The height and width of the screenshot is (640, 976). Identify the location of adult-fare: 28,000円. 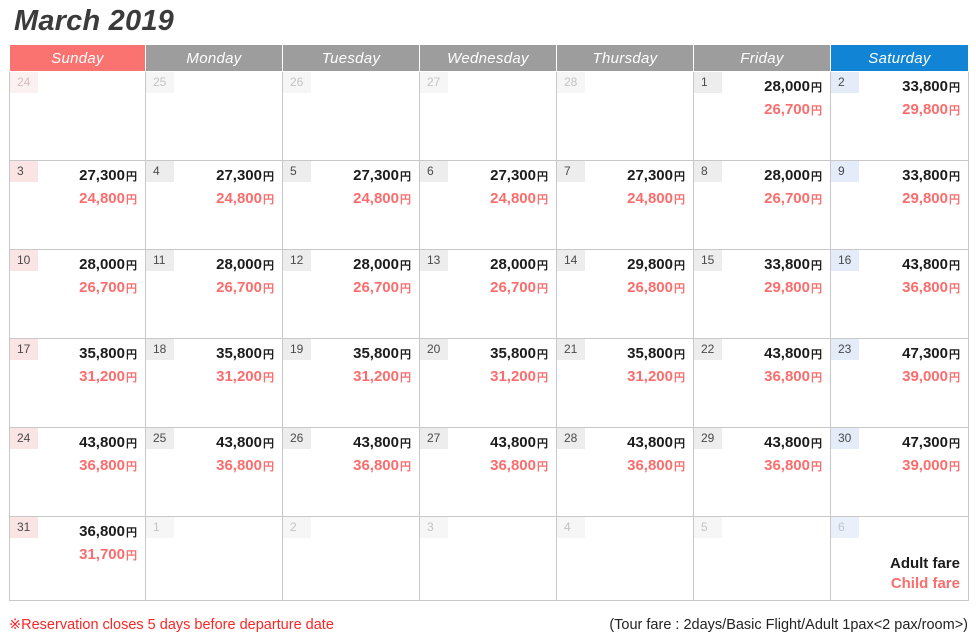
(793, 87).